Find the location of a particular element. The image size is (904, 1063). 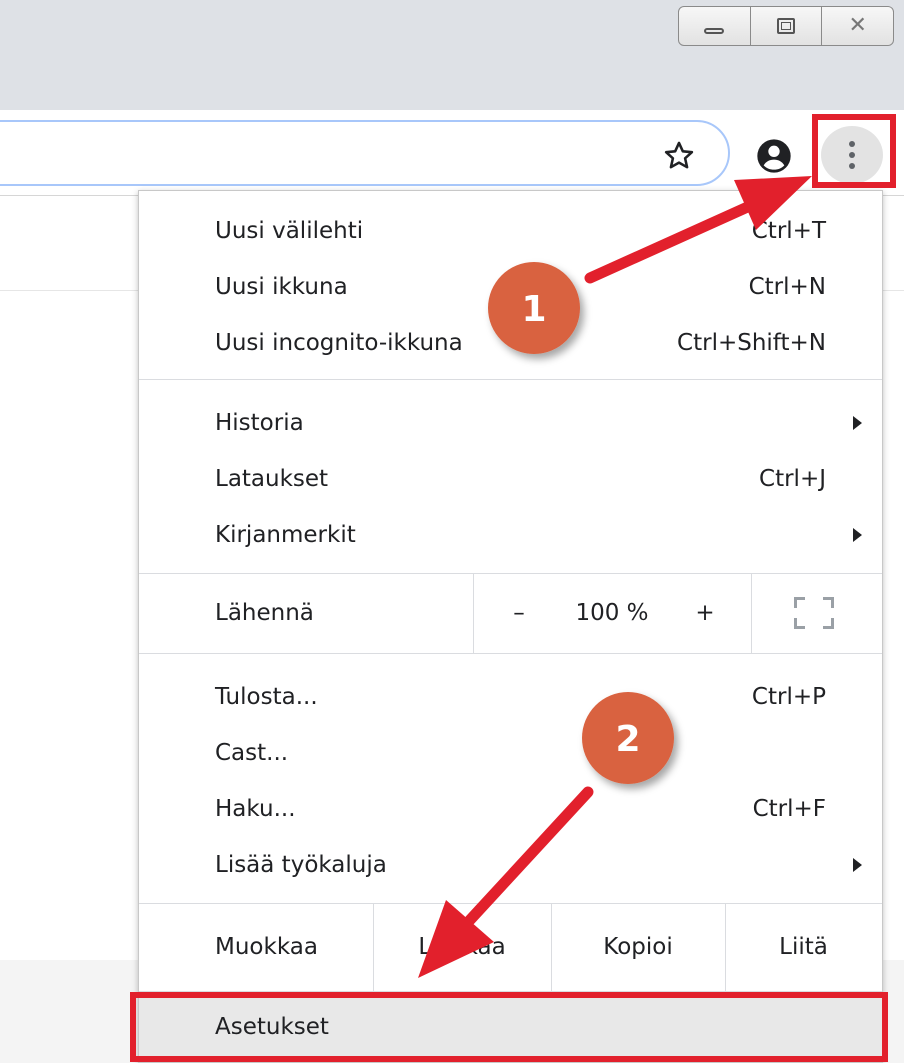

menu-item-more-tools: Lisää työkaluja is located at coordinates (510, 865).